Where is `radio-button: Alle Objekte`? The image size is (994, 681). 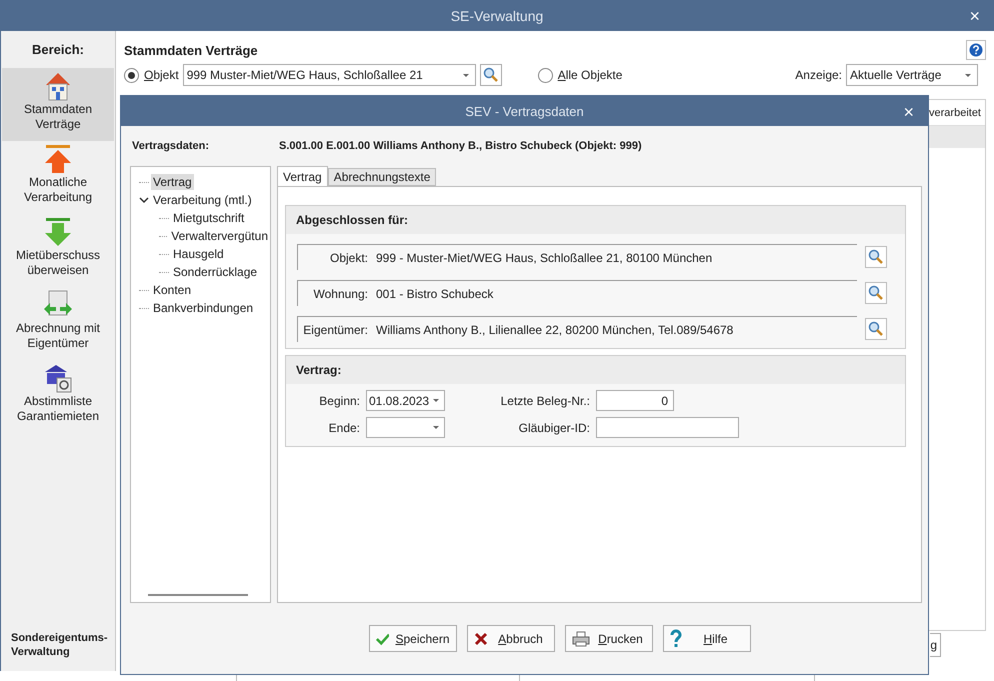
radio-button: Alle Objekte is located at coordinates (580, 75).